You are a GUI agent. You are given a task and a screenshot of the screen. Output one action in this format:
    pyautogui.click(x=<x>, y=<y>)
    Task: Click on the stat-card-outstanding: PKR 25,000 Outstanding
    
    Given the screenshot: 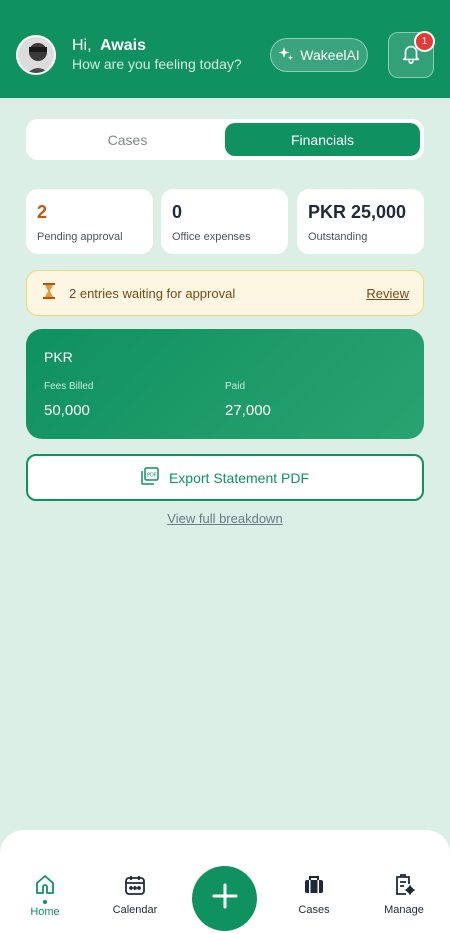 What is the action you would take?
    pyautogui.click(x=360, y=221)
    